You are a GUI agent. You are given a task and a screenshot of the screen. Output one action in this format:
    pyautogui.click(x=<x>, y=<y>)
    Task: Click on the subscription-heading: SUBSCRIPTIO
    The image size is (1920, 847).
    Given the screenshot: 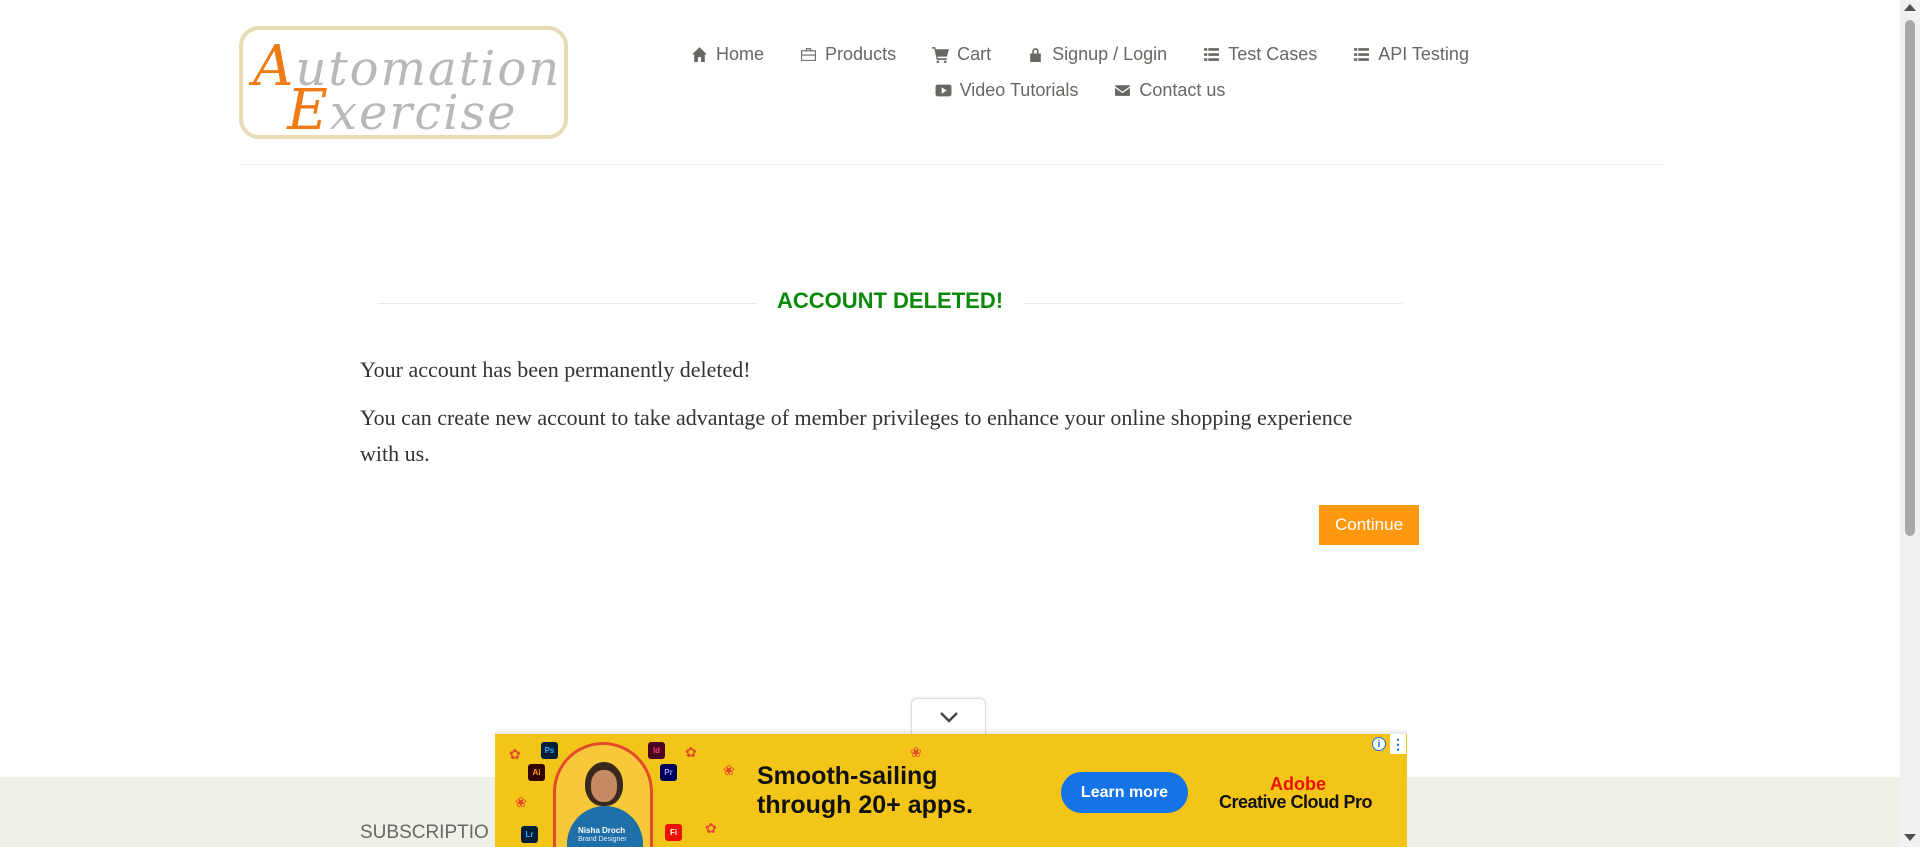 What is the action you would take?
    pyautogui.click(x=424, y=832)
    